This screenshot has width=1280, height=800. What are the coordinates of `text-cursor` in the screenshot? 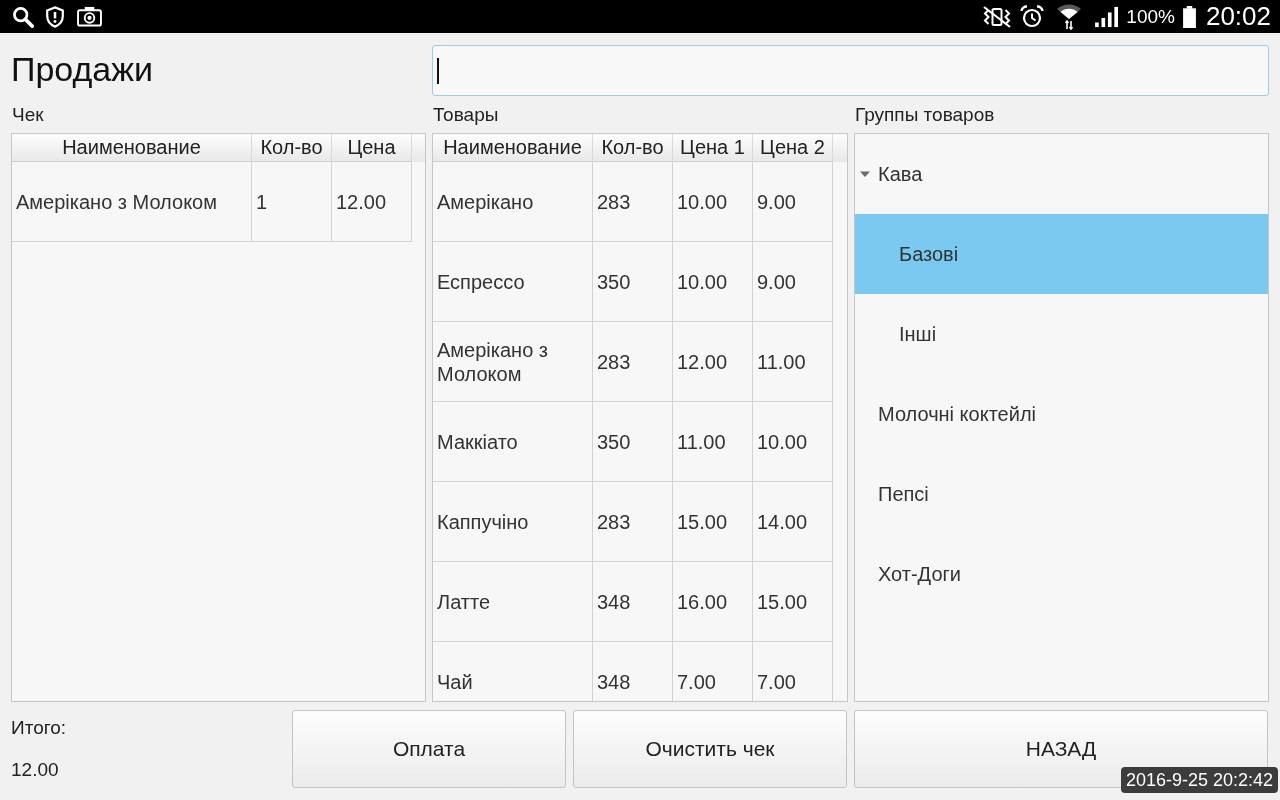 It's located at (438, 70).